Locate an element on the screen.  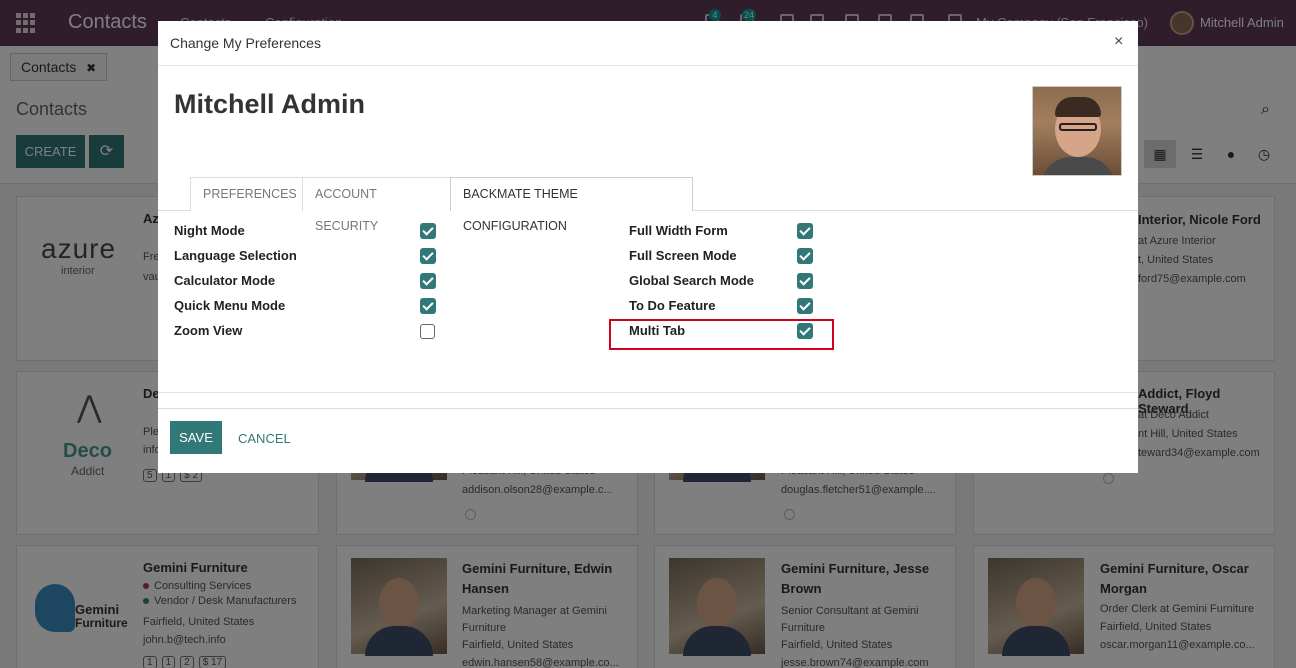
zoom-view-checkbox is located at coordinates (427, 331).